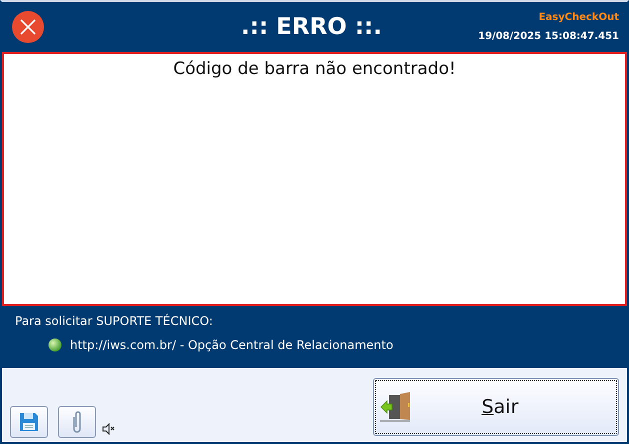 Image resolution: width=629 pixels, height=444 pixels. What do you see at coordinates (578, 17) in the screenshot?
I see `app-name: EasyCheckOut` at bounding box center [578, 17].